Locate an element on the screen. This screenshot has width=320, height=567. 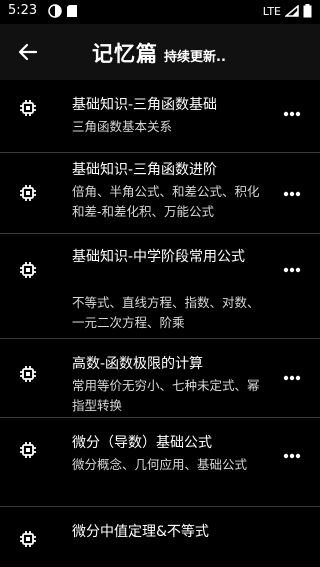
status-time: 5:23 is located at coordinates (23, 10).